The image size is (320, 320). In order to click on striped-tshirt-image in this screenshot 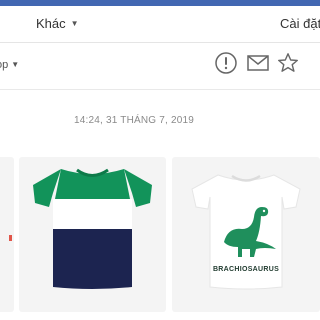, I will do `click(92, 228)`.